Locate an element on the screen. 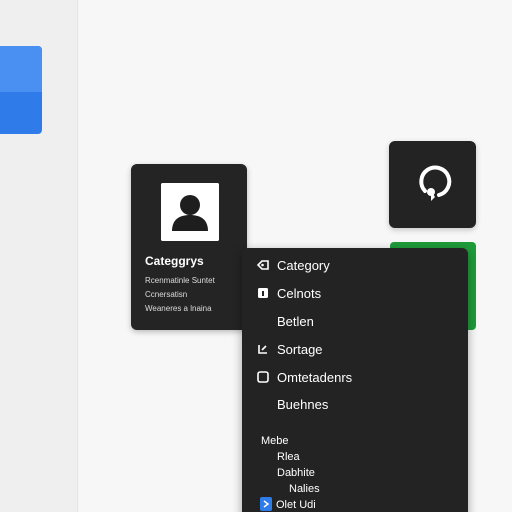  menu-item-celnots: Celnots is located at coordinates (355, 293).